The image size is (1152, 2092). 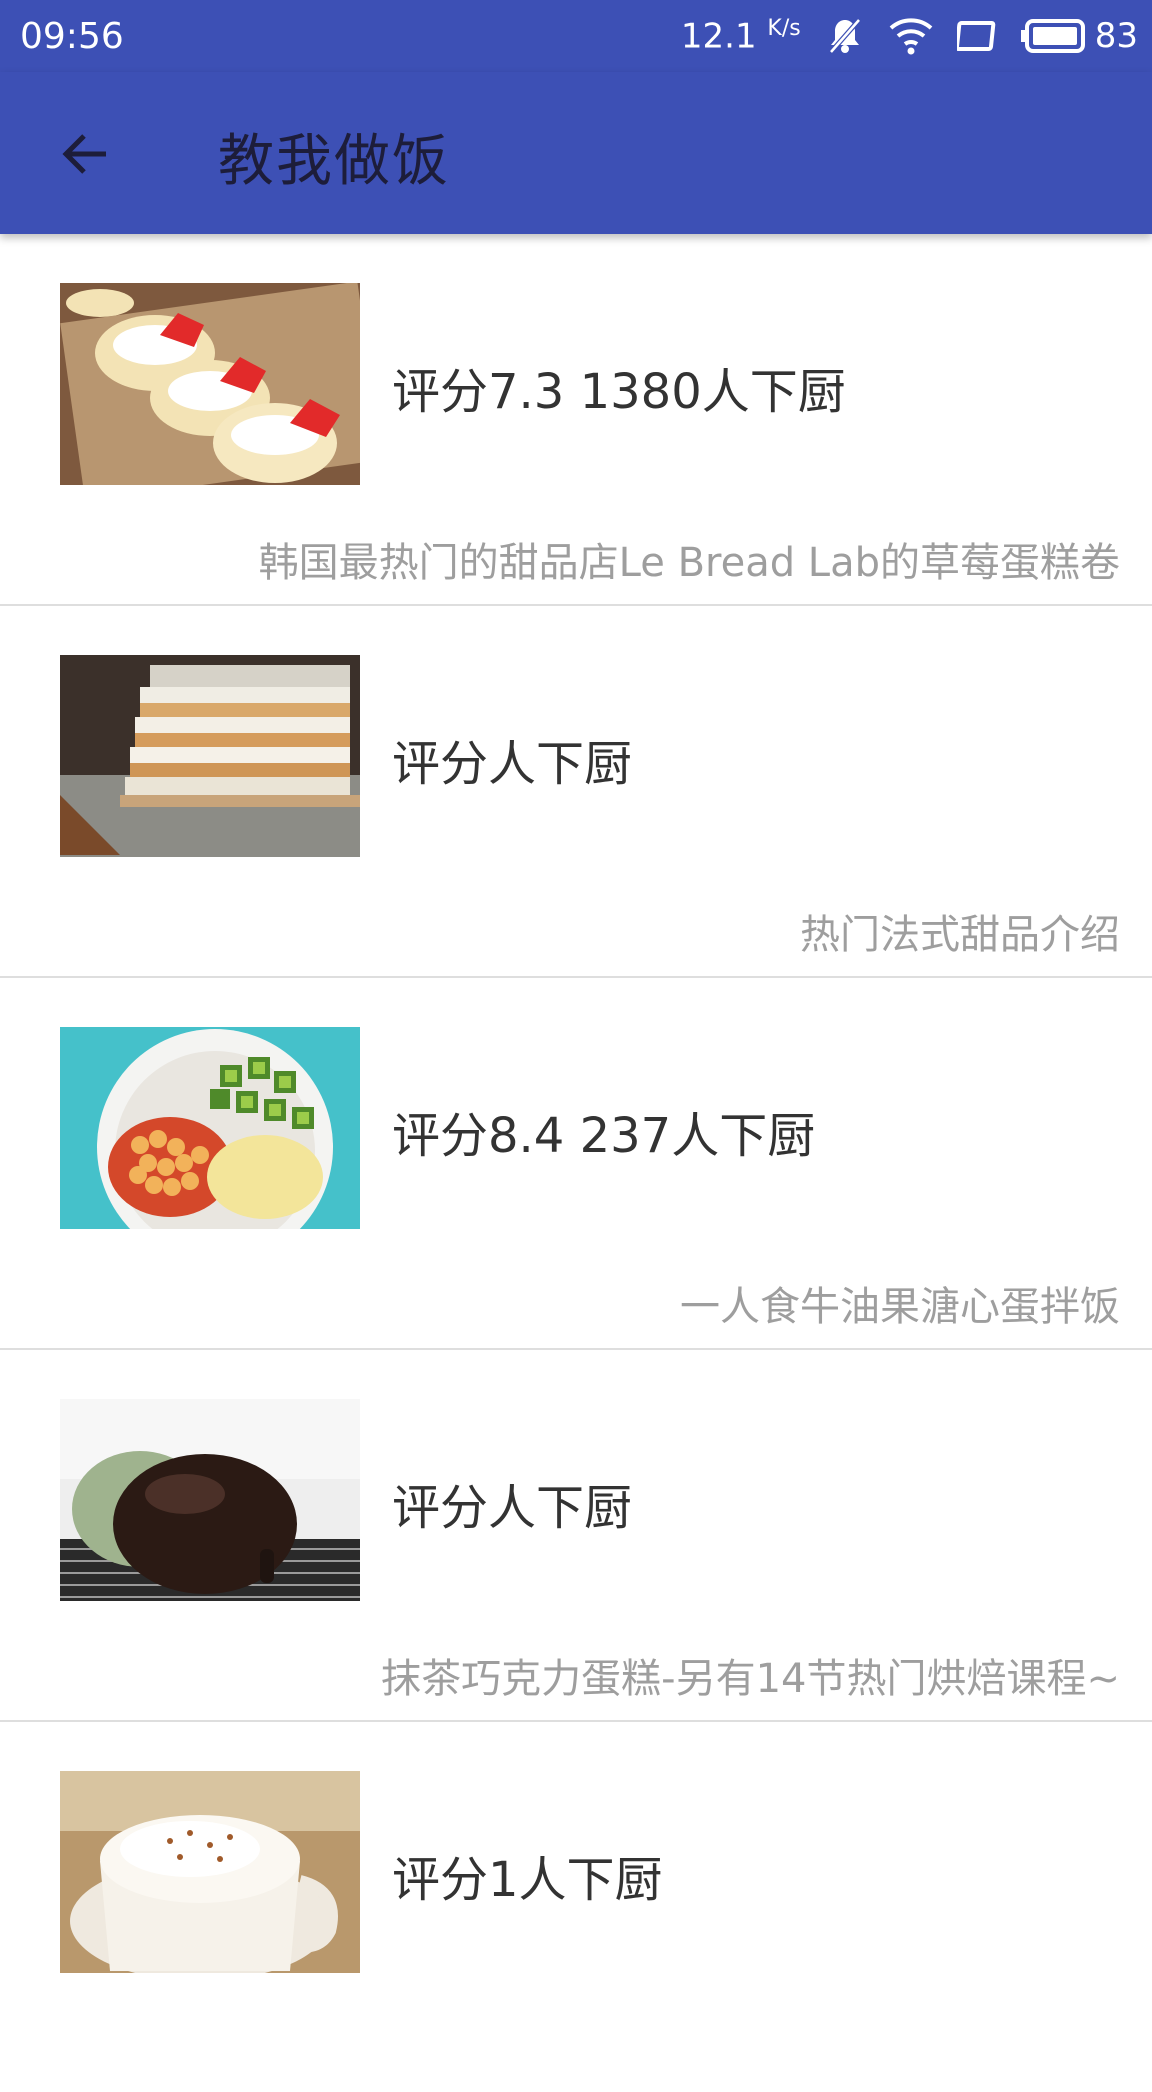 I want to click on network-speed: 12.1 K/s, so click(x=741, y=36).